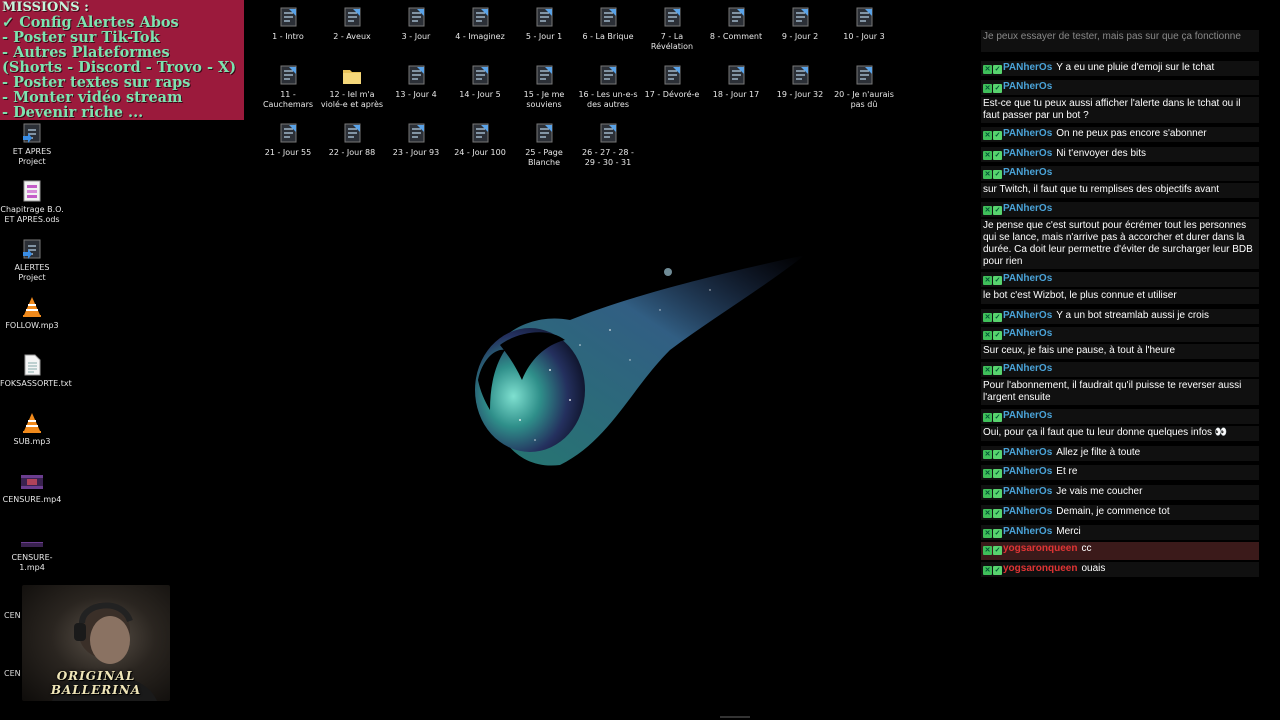 The image size is (1280, 720). I want to click on chat-message: ✕ ✓ PANherOs Demain, je commence tot, so click(1120, 512).